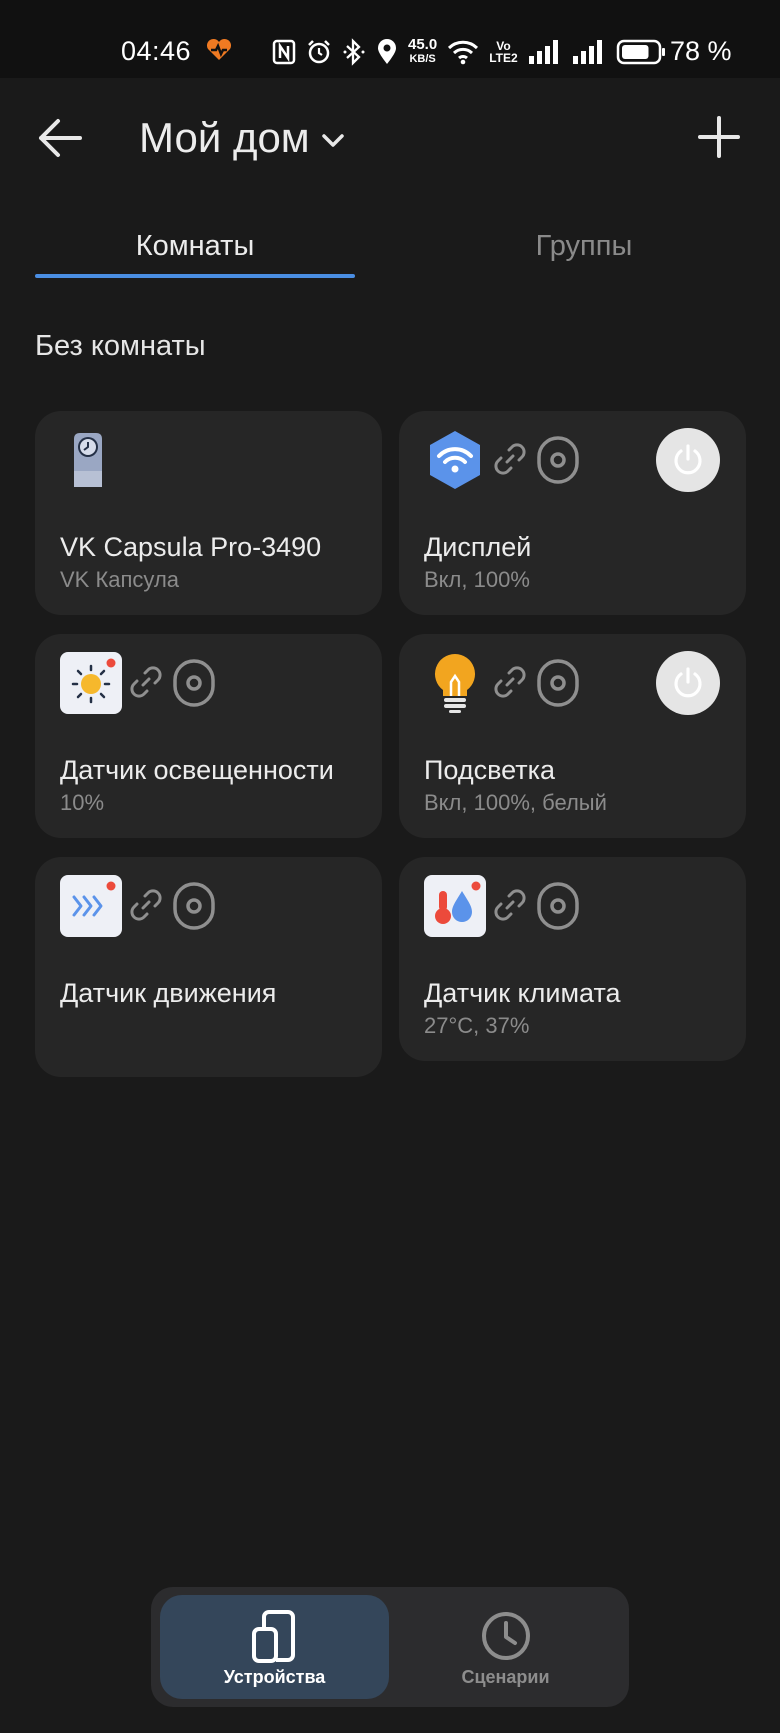 This screenshot has height=1733, width=780. Describe the element at coordinates (273, 1636) in the screenshot. I see `devices-icon` at that location.